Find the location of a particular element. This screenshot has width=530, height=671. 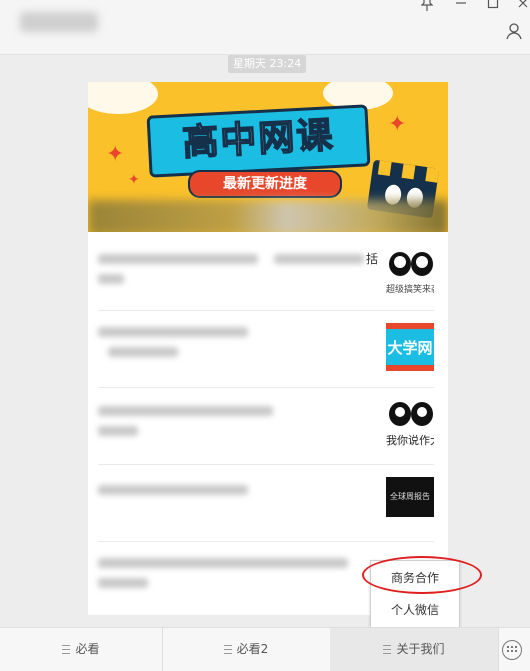

menu-button-about-us: 关于我们 is located at coordinates (414, 649).